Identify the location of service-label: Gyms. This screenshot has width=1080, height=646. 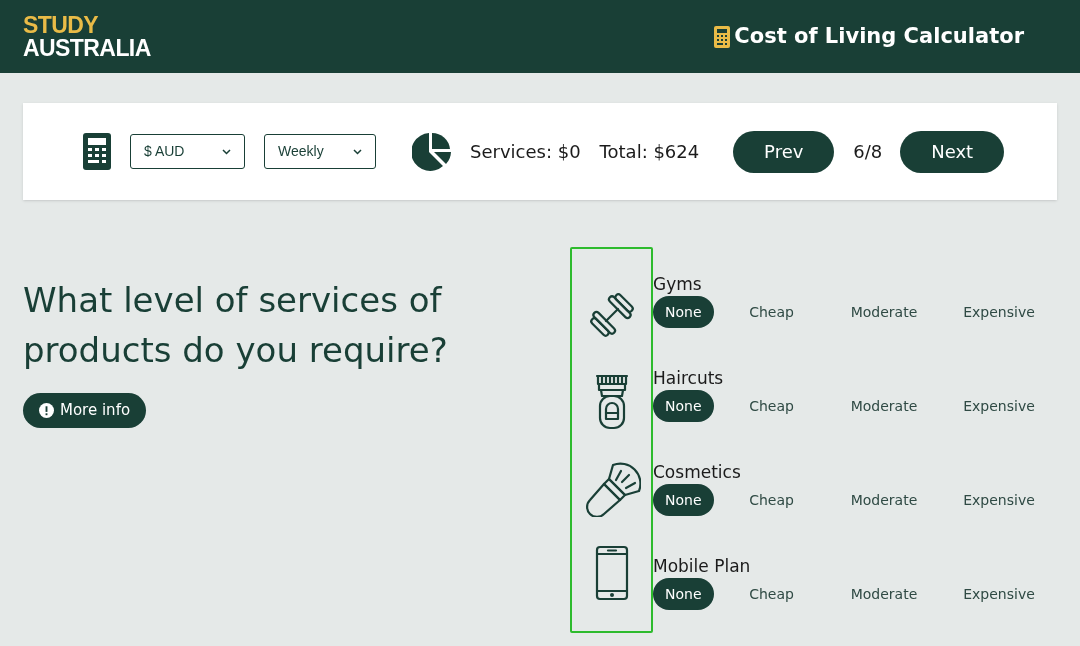
(678, 284).